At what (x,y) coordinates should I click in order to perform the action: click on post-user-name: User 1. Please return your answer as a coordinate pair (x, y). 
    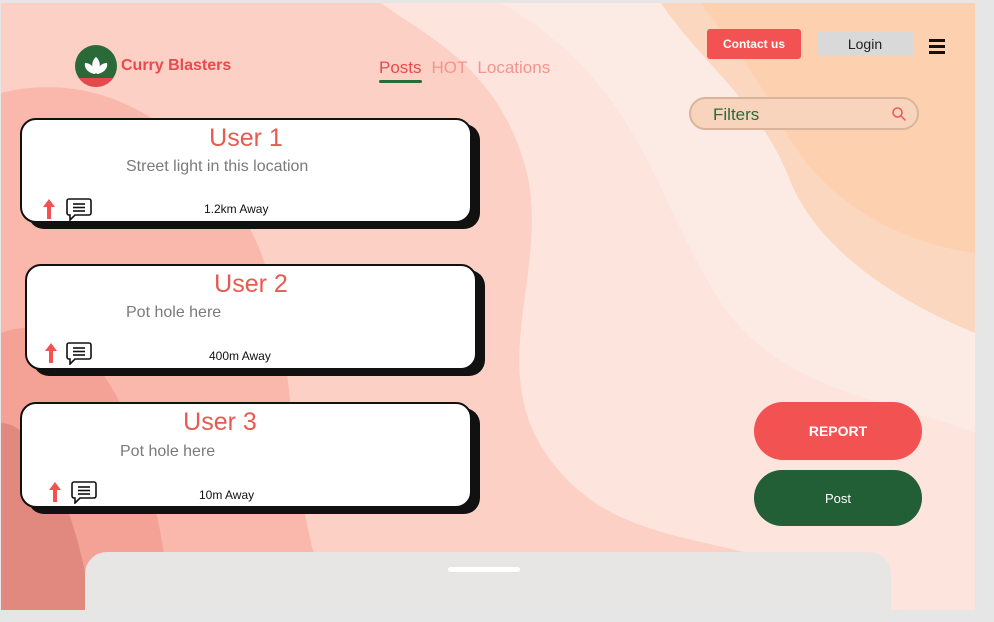
    Looking at the image, I should click on (246, 138).